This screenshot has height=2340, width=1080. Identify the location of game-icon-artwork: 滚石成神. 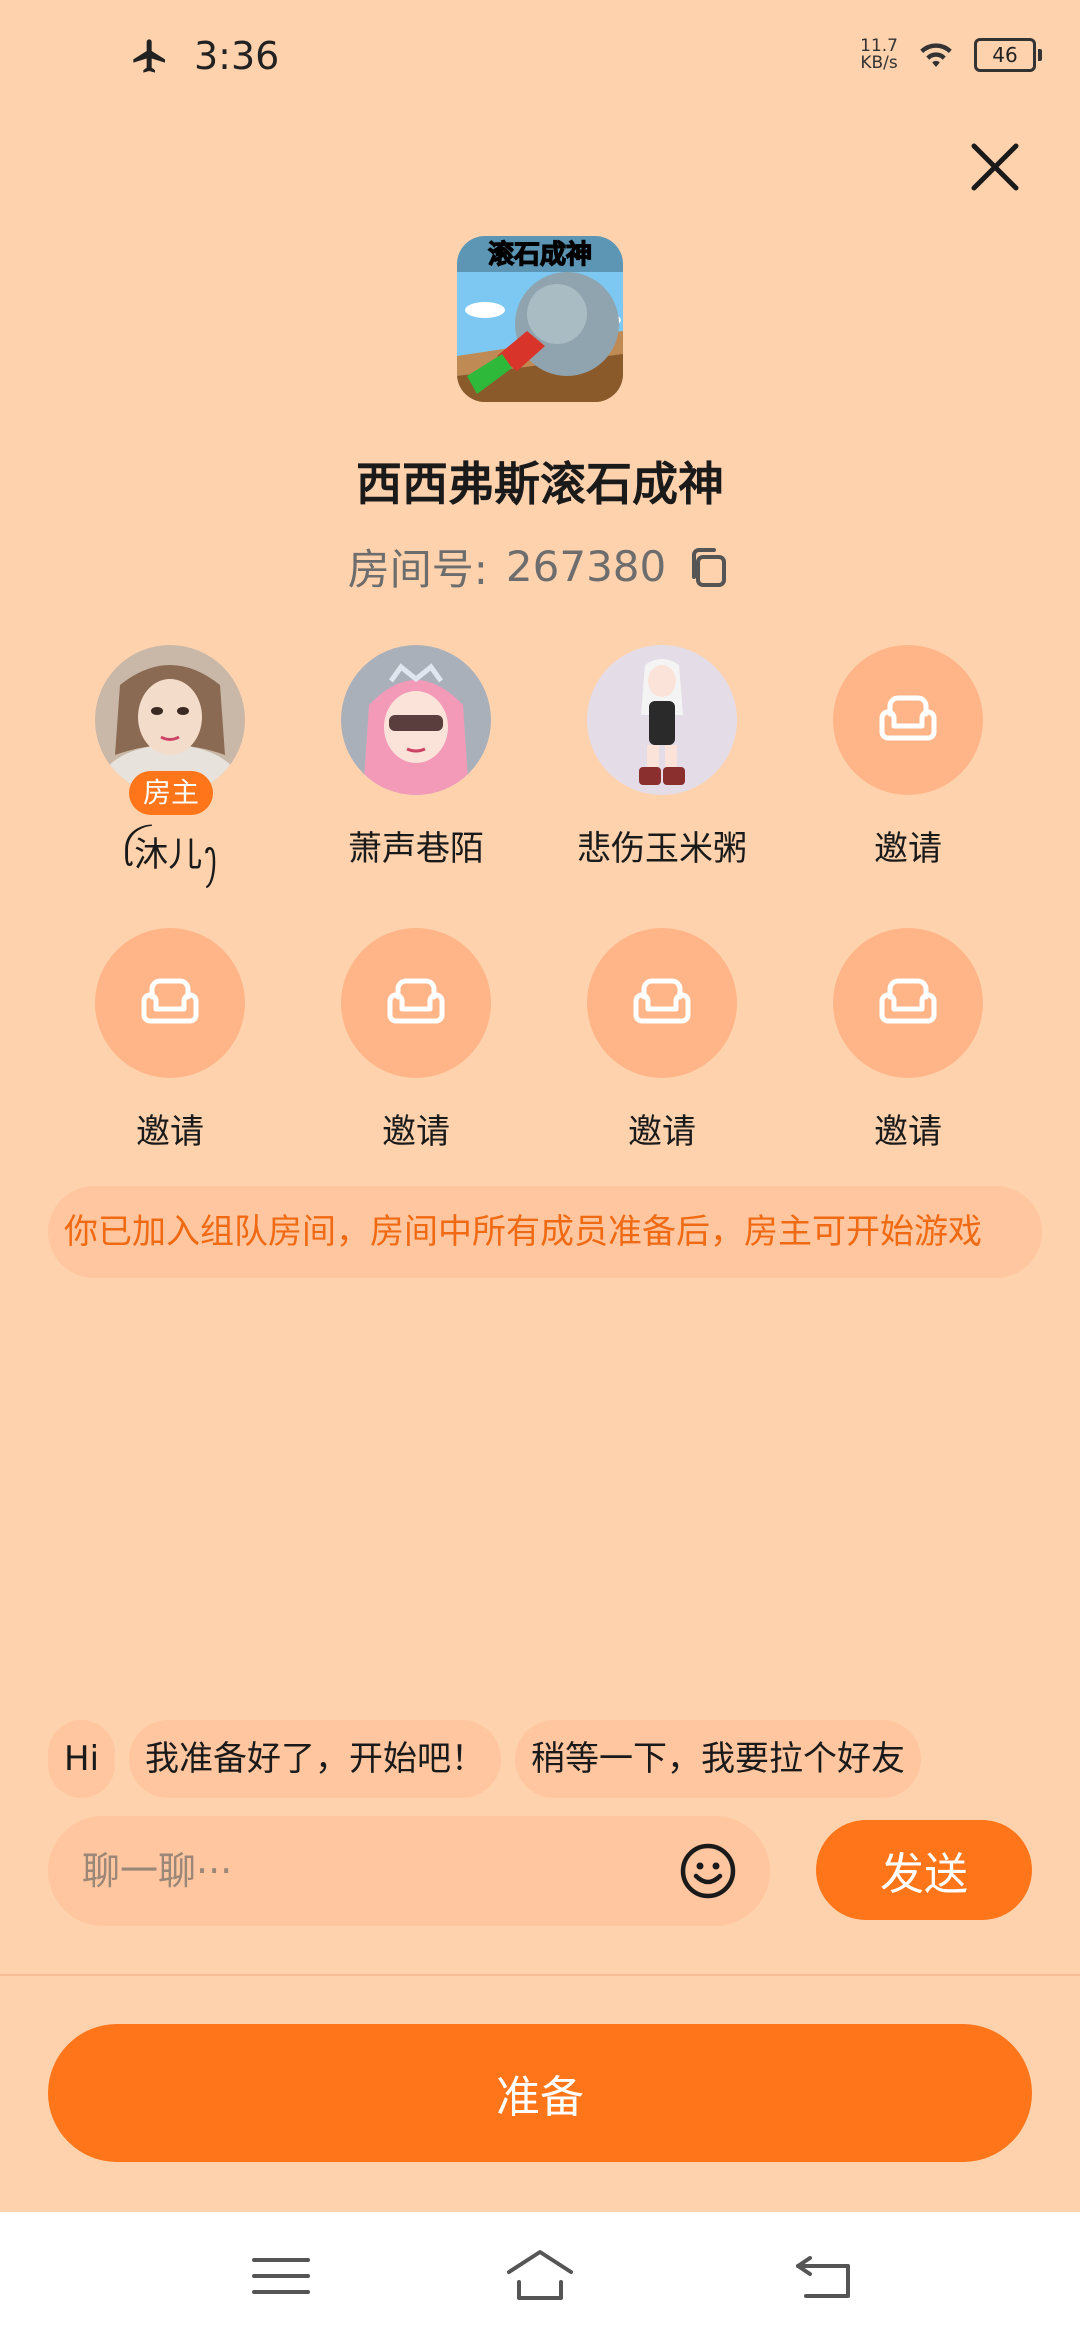
(540, 319).